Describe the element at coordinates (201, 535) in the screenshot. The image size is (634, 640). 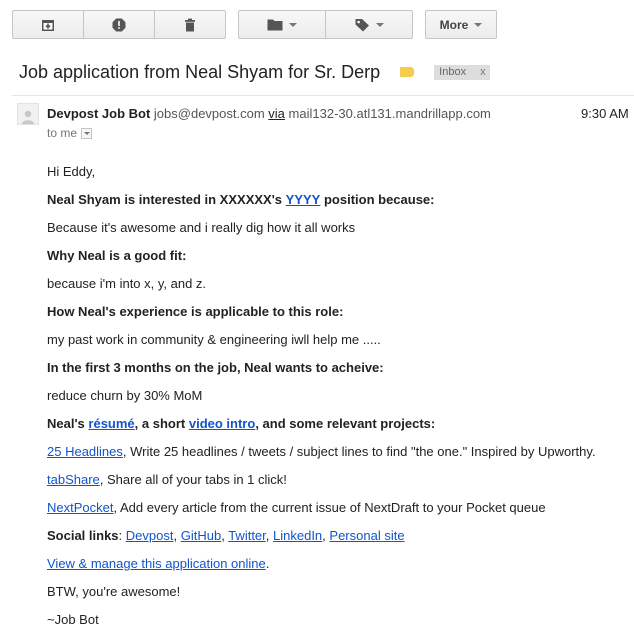
I see `github-link: GitHub` at that location.